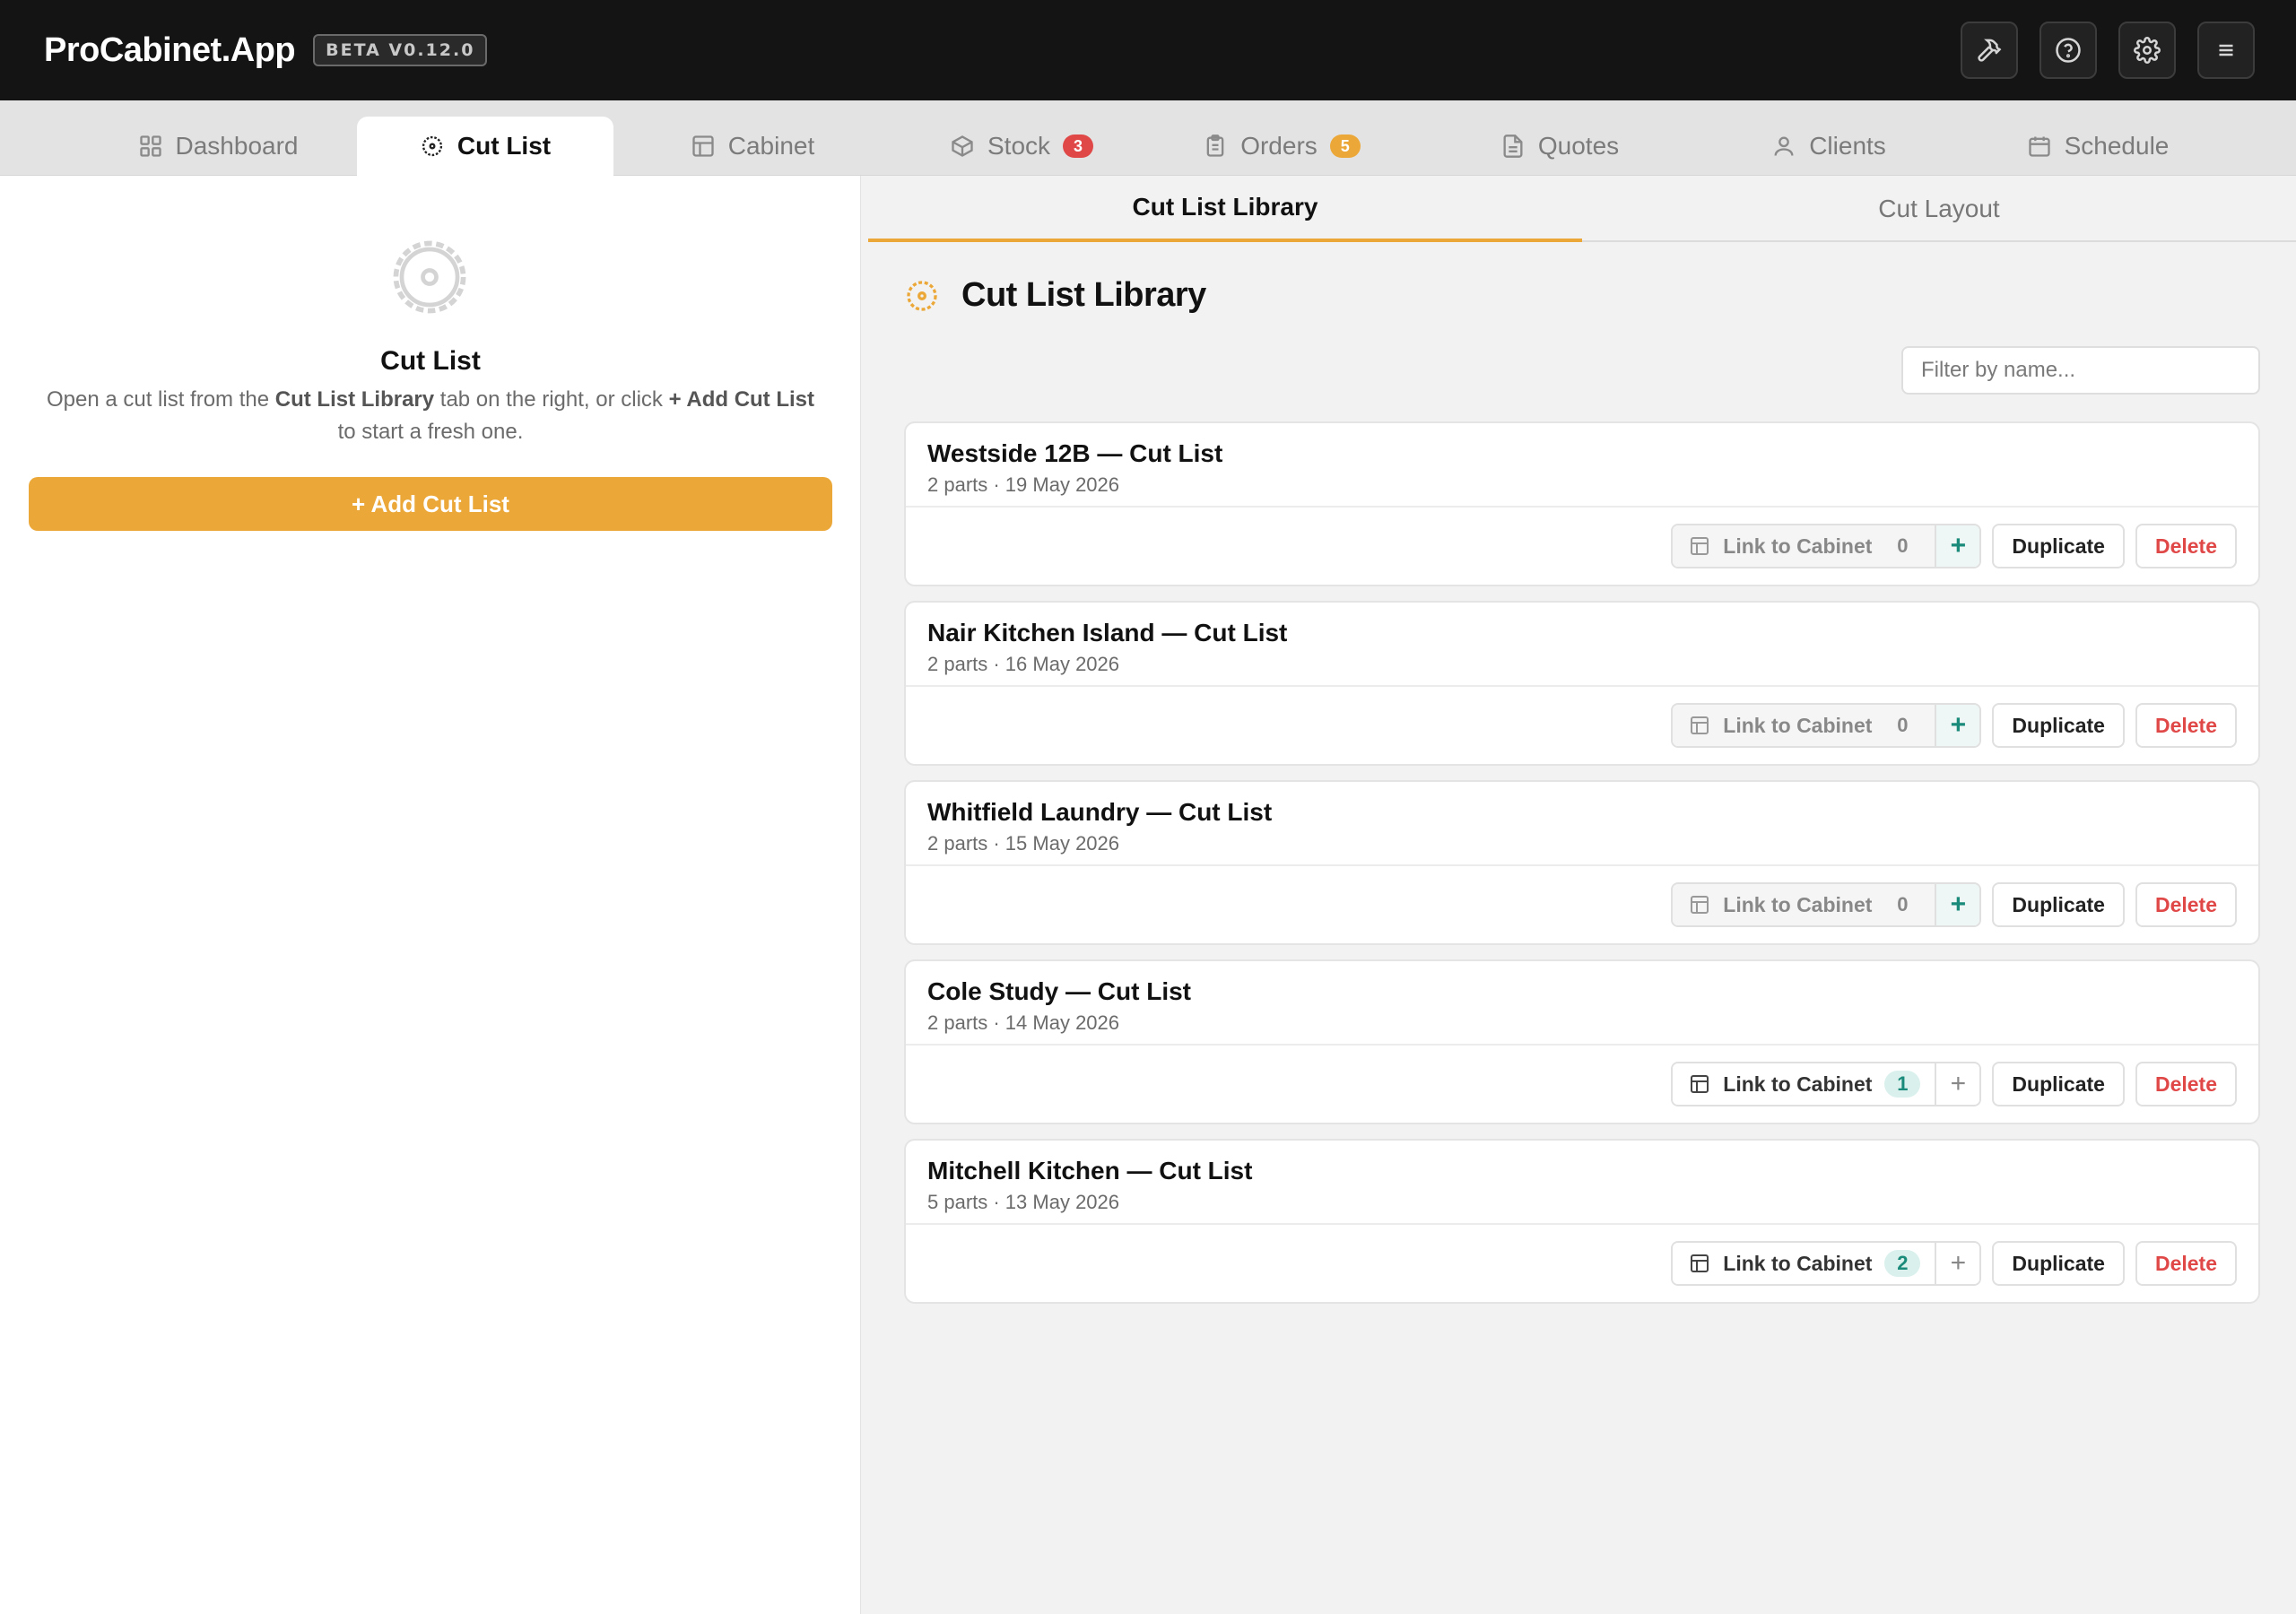  I want to click on link-to-cabinet-button: Link to Cabinet 2, so click(1804, 1263).